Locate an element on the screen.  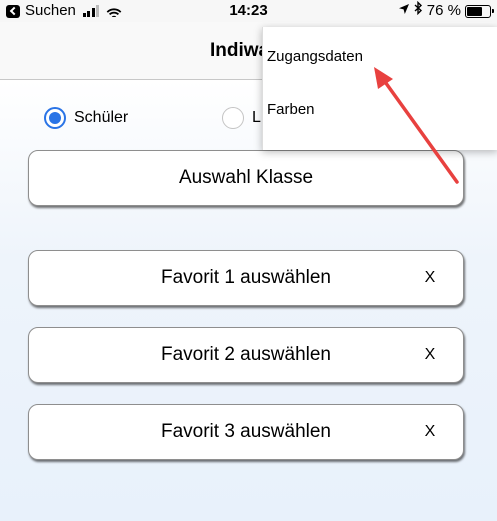
radio-selected-icon is located at coordinates (55, 118).